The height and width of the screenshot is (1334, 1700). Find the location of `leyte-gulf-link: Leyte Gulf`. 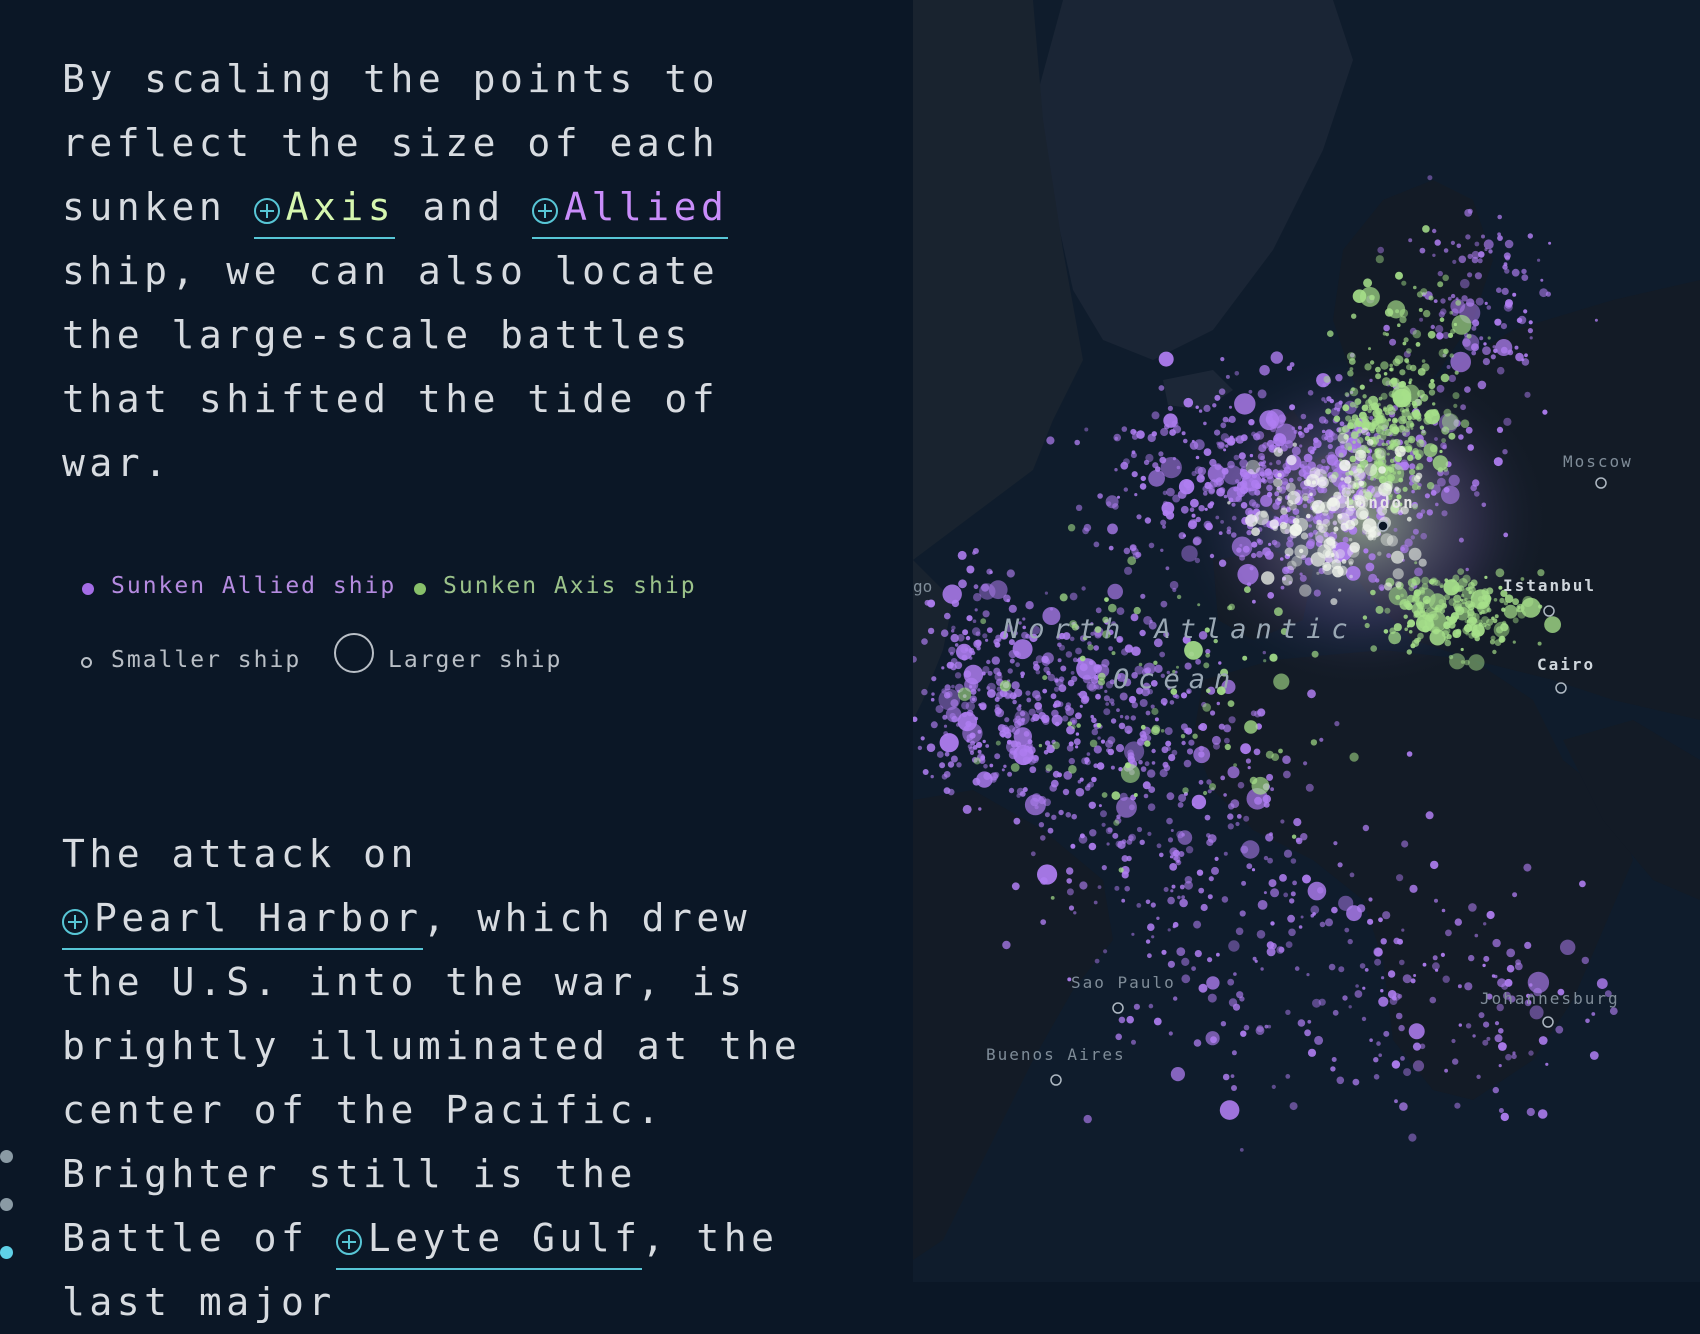

leyte-gulf-link: Leyte Gulf is located at coordinates (488, 1240).